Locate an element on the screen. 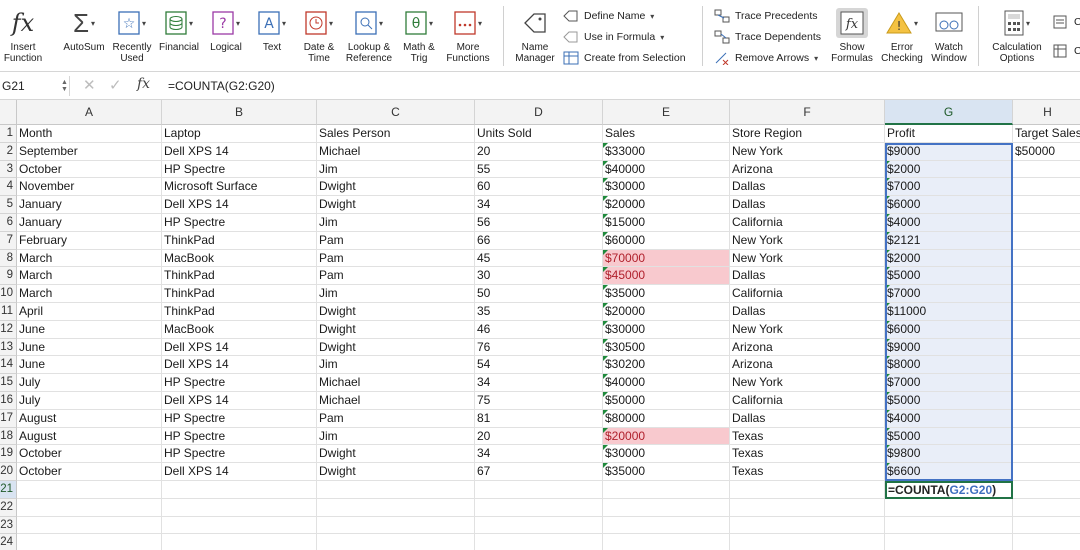 This screenshot has width=1080, height=550. create-from-selection-button: Create from Selection is located at coordinates (624, 58).